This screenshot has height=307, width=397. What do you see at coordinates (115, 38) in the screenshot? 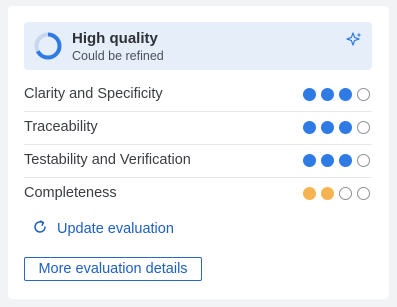
I see `quality-title: High quality` at bounding box center [115, 38].